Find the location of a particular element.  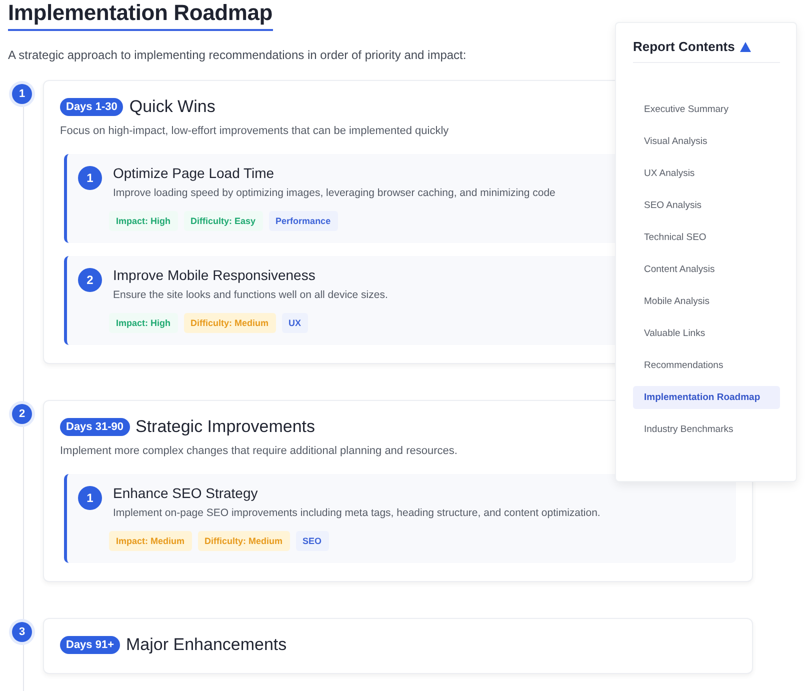

phase-title: Major Enhancements is located at coordinates (206, 645).